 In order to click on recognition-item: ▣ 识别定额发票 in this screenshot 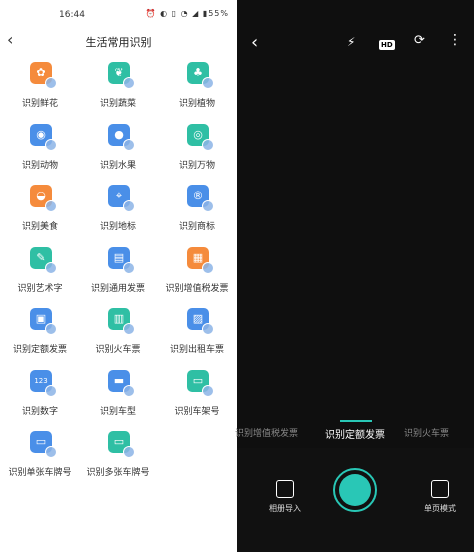, I will do `click(40, 338)`.